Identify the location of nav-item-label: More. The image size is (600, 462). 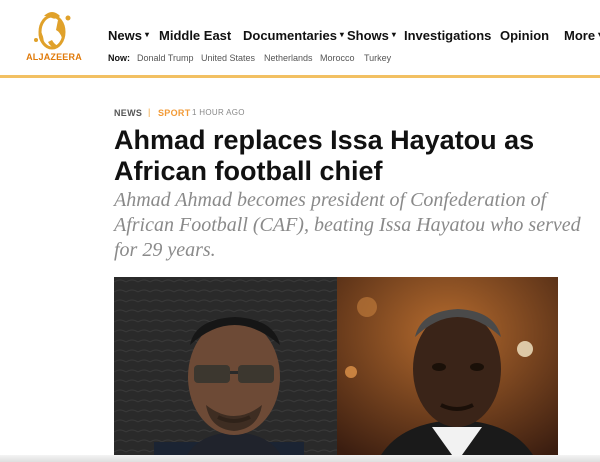
(580, 35).